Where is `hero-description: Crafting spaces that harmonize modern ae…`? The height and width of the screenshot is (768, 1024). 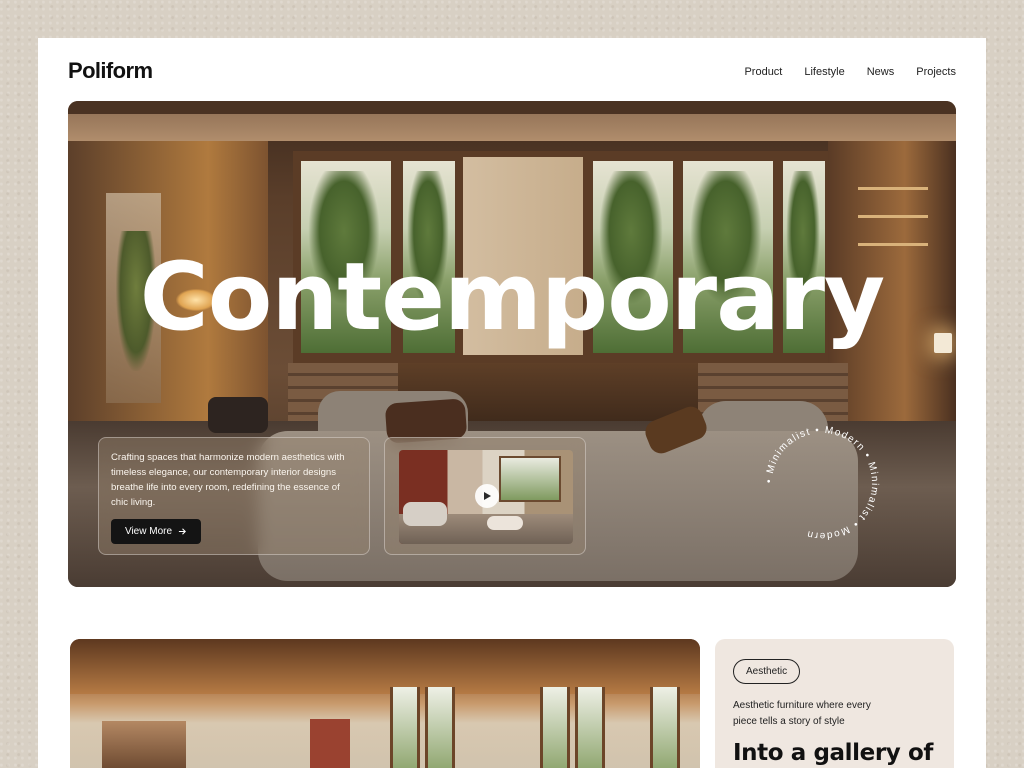 hero-description: Crafting spaces that harmonize modern ae… is located at coordinates (228, 480).